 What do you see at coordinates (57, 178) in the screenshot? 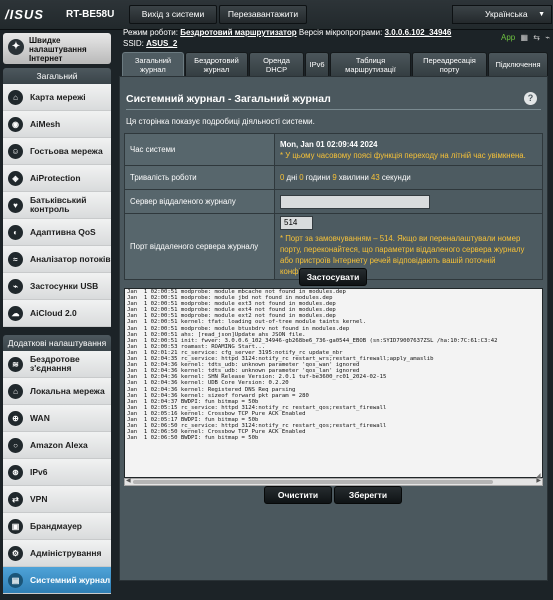
I see `sidebar-item-aiprotection: ◈ AiProtection` at bounding box center [57, 178].